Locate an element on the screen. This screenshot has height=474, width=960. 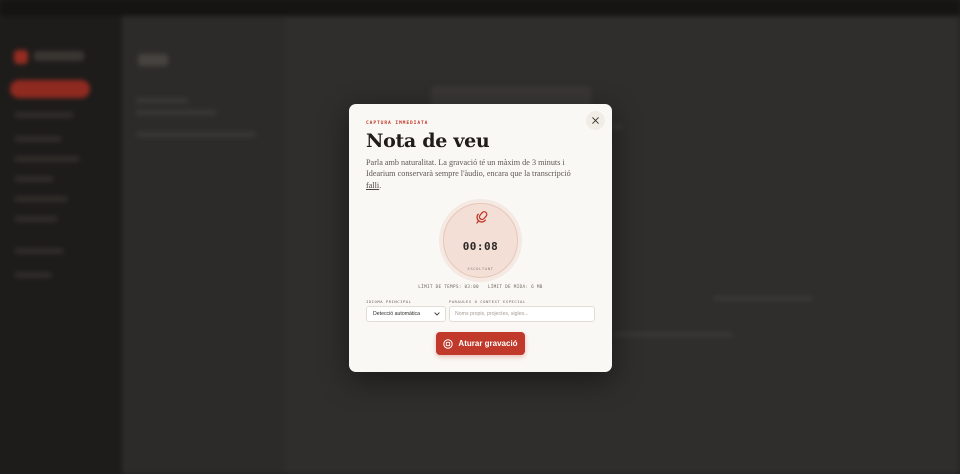
modal-eyebrow: CAPTURA IMMEDIATA is located at coordinates (397, 123).